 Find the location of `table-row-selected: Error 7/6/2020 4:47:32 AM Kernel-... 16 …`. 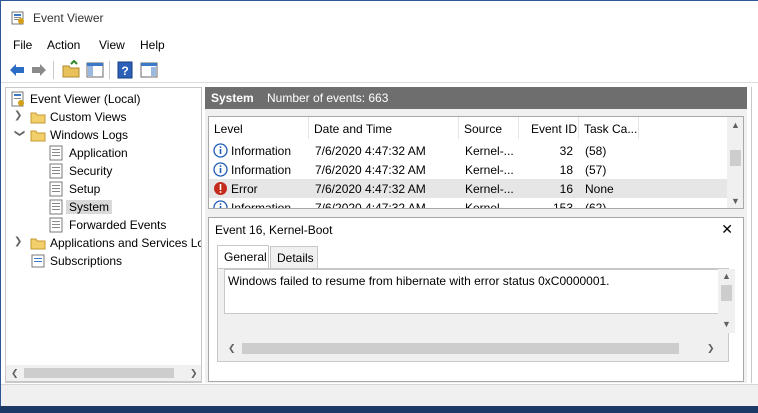

table-row-selected: Error 7/6/2020 4:47:32 AM Kernel-... 16 … is located at coordinates (468, 188).